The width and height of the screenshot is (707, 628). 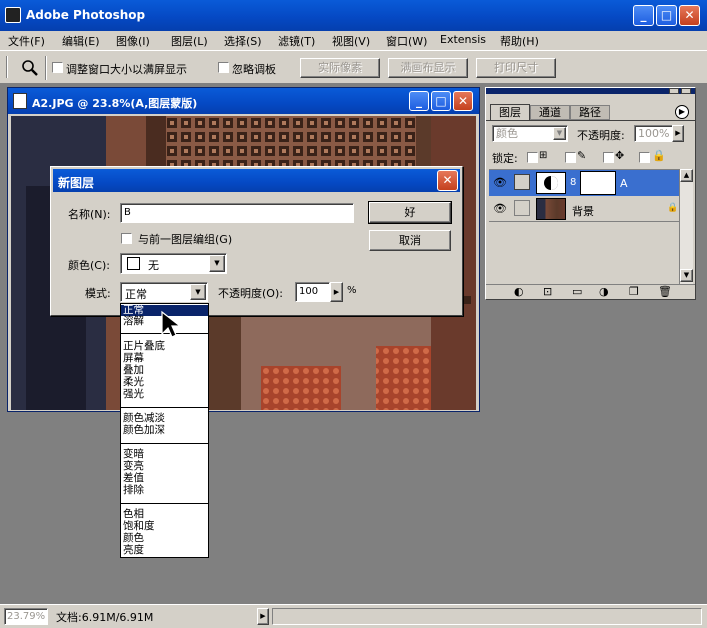 I want to click on list-item: 屏幕, so click(x=133, y=358).